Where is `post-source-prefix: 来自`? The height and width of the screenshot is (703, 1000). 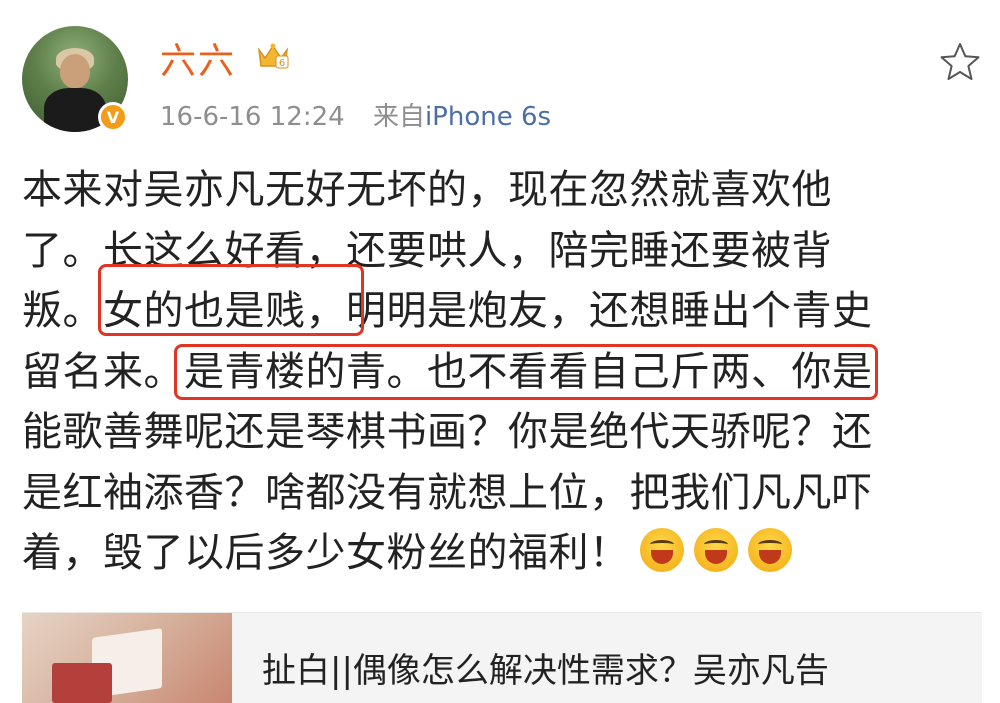 post-source-prefix: 来自 is located at coordinates (398, 117).